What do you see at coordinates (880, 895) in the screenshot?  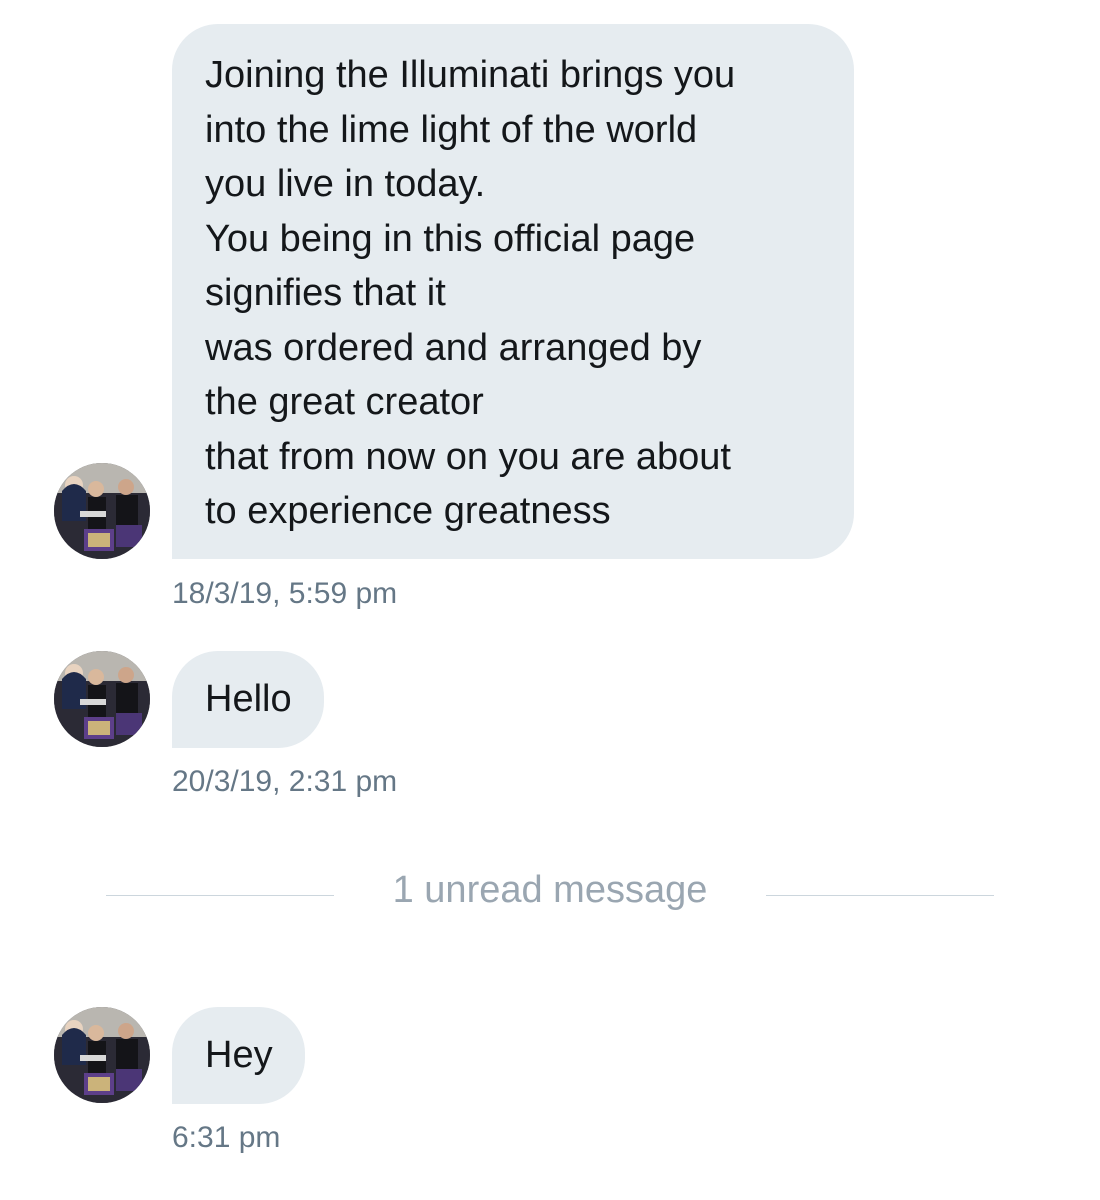 I see `divider-line-right` at bounding box center [880, 895].